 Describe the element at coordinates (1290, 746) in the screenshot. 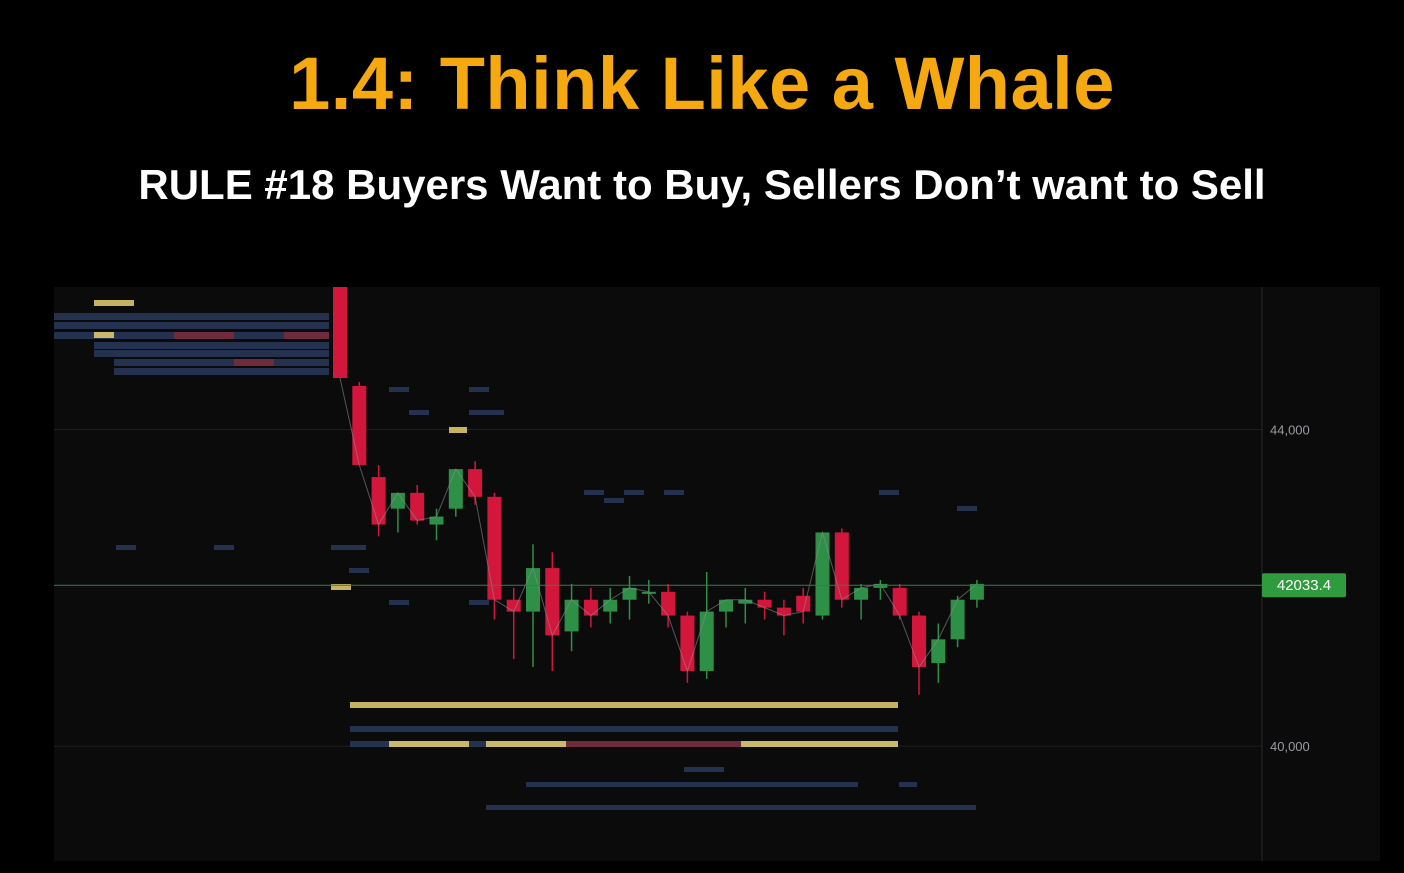

I see `y-tick-label: 40,000` at that location.